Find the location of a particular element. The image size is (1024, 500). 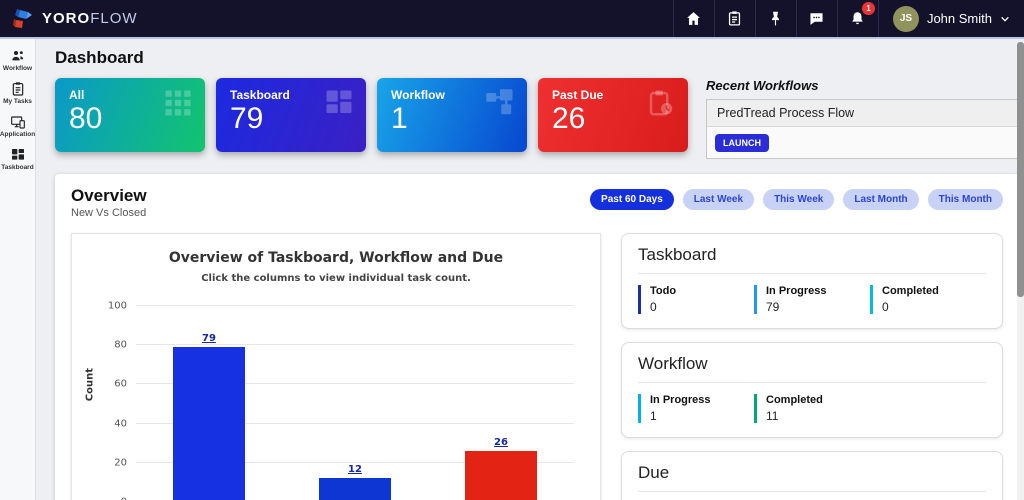

home-icon is located at coordinates (694, 18).